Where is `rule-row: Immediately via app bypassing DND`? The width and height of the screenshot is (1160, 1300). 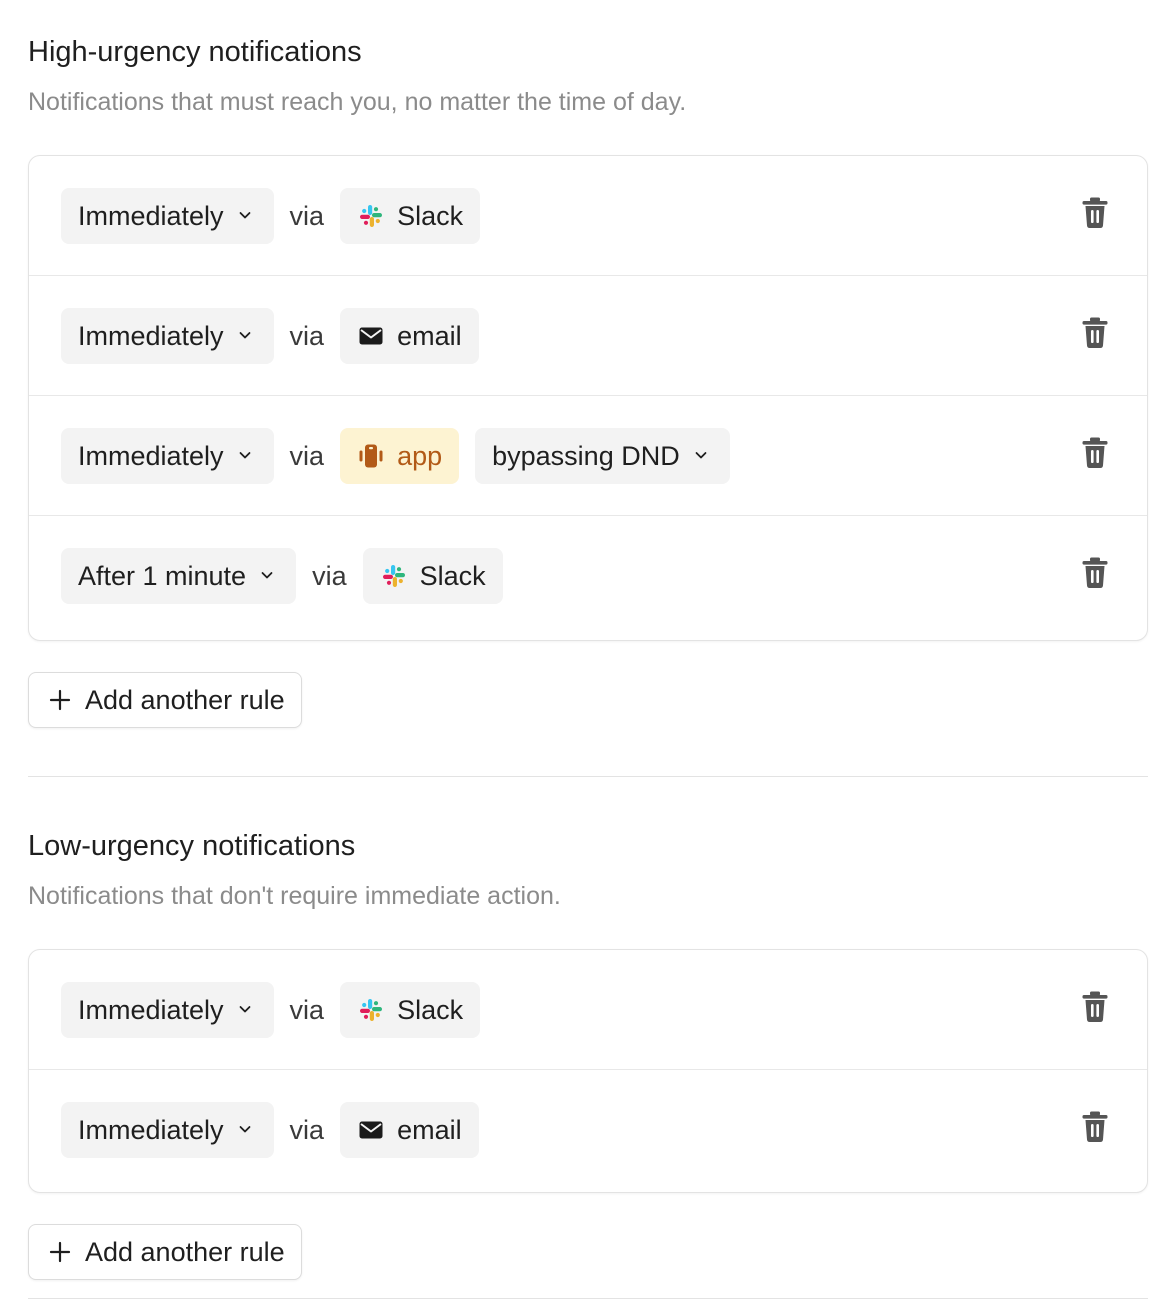
rule-row: Immediately via app bypassing DND is located at coordinates (588, 456).